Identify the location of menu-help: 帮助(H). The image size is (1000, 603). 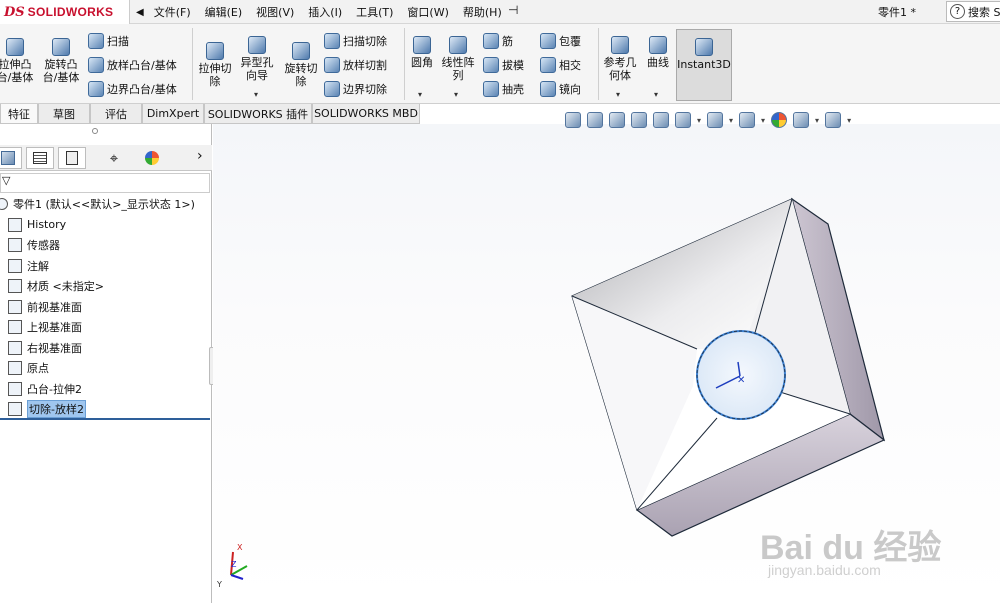
(482, 12).